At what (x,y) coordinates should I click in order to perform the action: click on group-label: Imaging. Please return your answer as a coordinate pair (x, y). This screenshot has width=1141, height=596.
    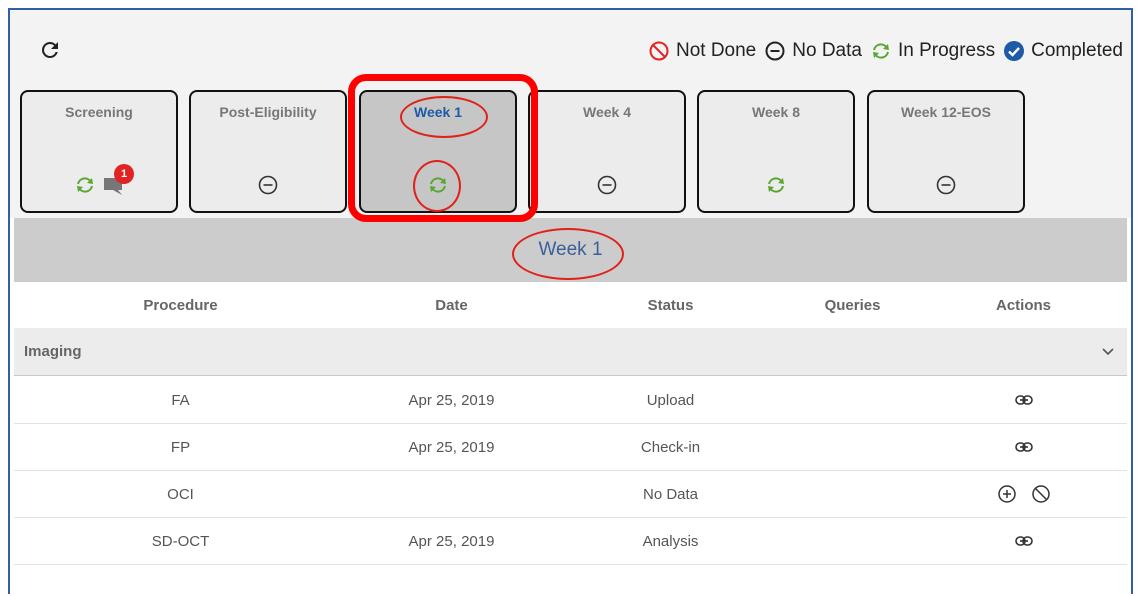
    Looking at the image, I should click on (53, 351).